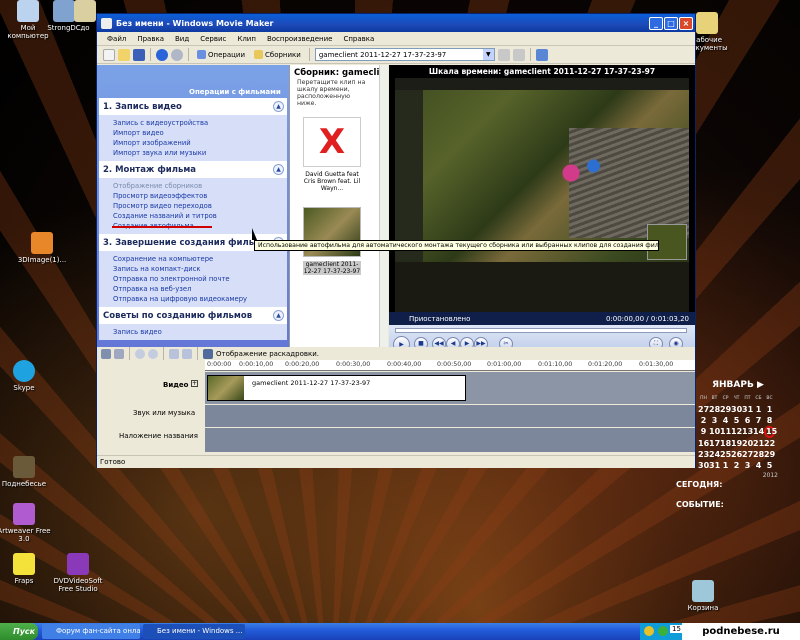  Describe the element at coordinates (124, 54) in the screenshot. I see `open-project-icon` at that location.